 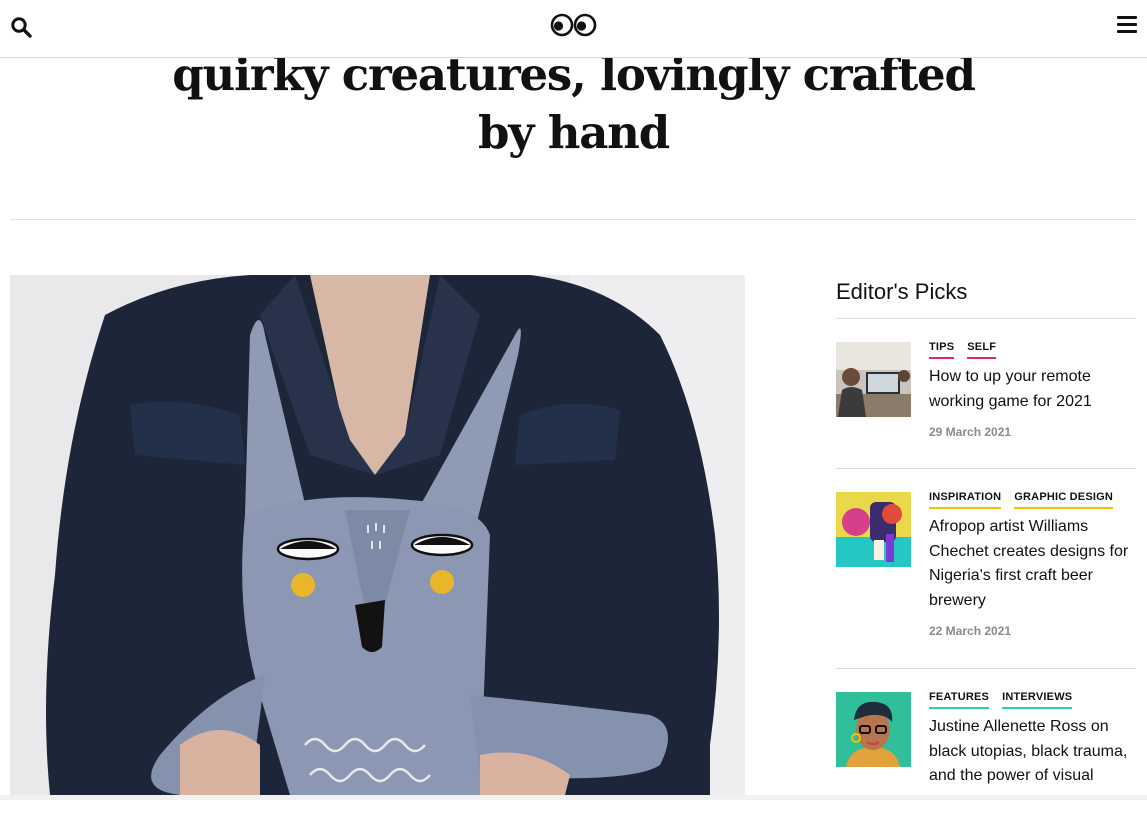 I want to click on pick-thumbnail-portrait-illustration, so click(x=873, y=729).